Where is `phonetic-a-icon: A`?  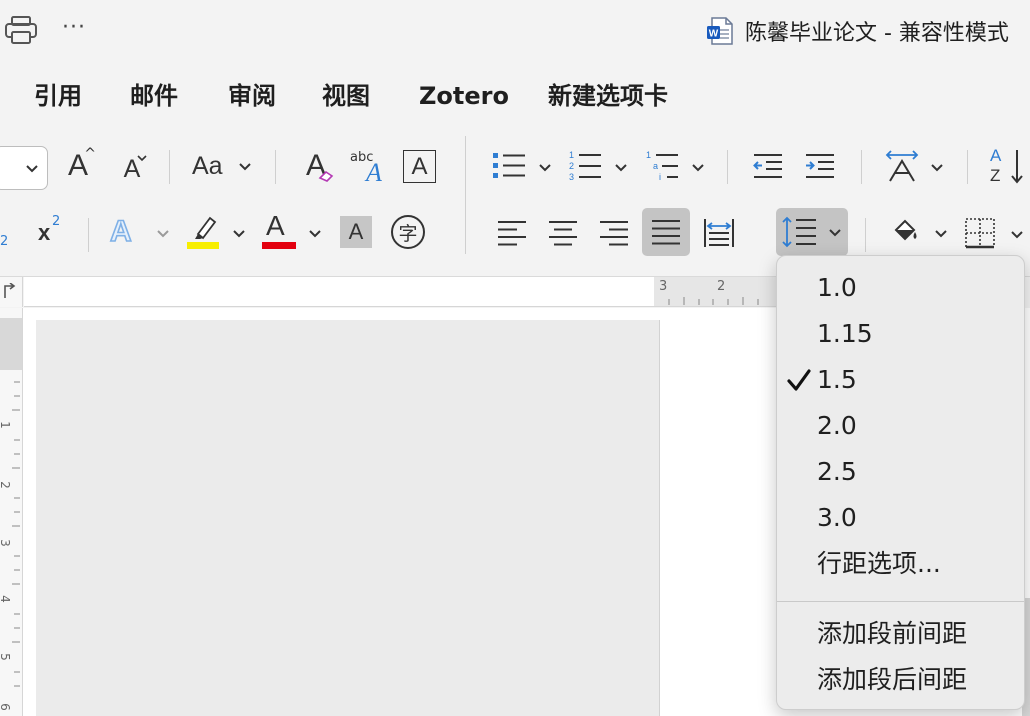 phonetic-a-icon: A is located at coordinates (374, 172).